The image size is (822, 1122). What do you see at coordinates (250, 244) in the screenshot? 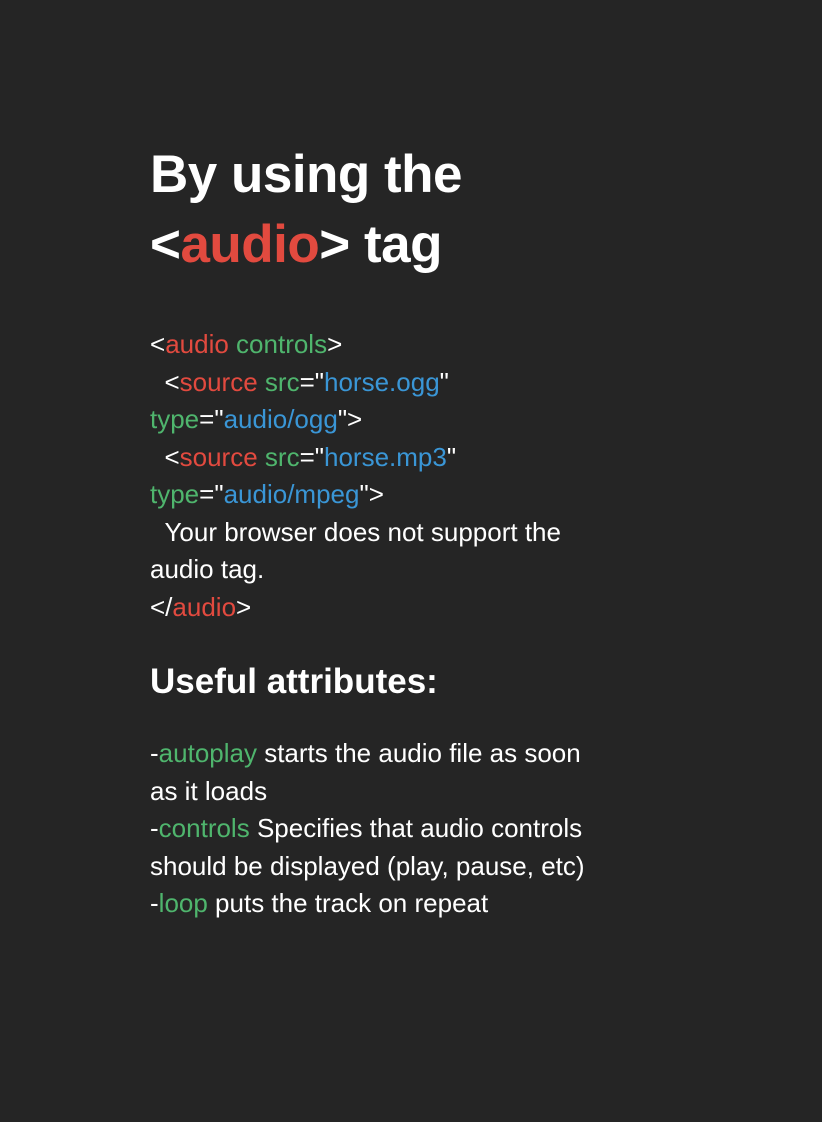
I see `title-tag-name: audio` at bounding box center [250, 244].